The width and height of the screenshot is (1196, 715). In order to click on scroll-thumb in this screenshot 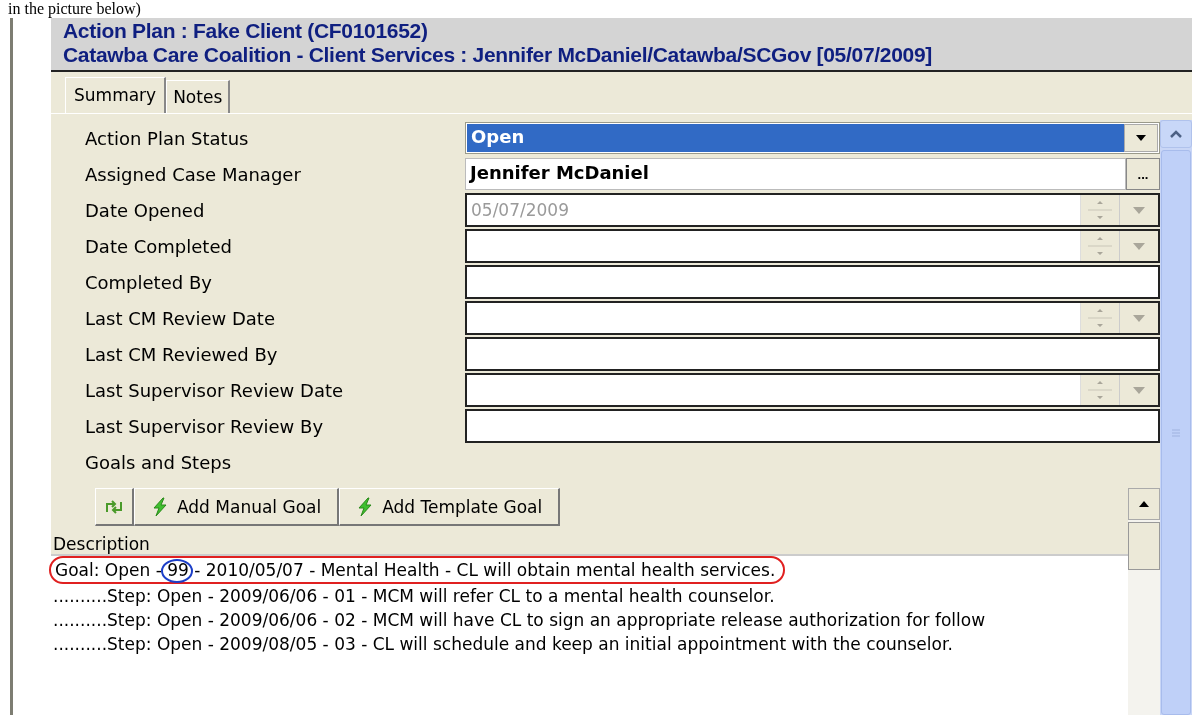, I will do `click(1144, 546)`.